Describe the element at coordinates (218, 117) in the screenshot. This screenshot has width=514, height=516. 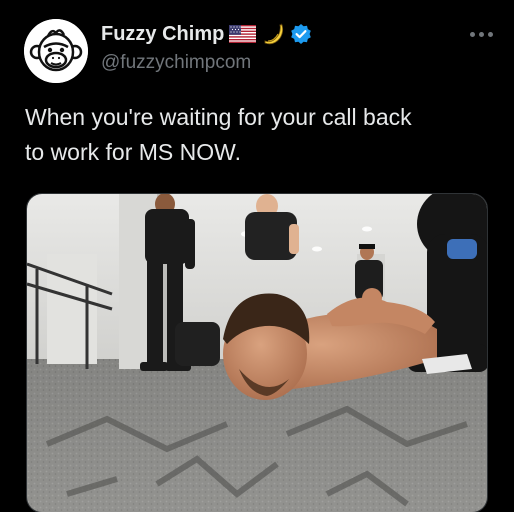
I see `tweet-text-line: When you're waiting for your call back` at that location.